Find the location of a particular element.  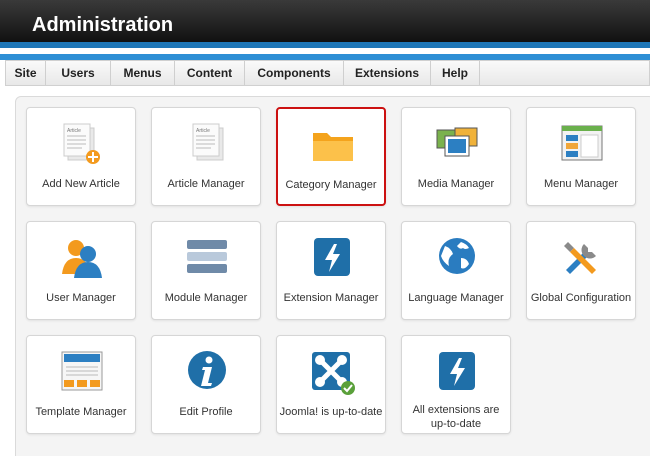

tile-add-new-article: Article Add New Article is located at coordinates (81, 156).